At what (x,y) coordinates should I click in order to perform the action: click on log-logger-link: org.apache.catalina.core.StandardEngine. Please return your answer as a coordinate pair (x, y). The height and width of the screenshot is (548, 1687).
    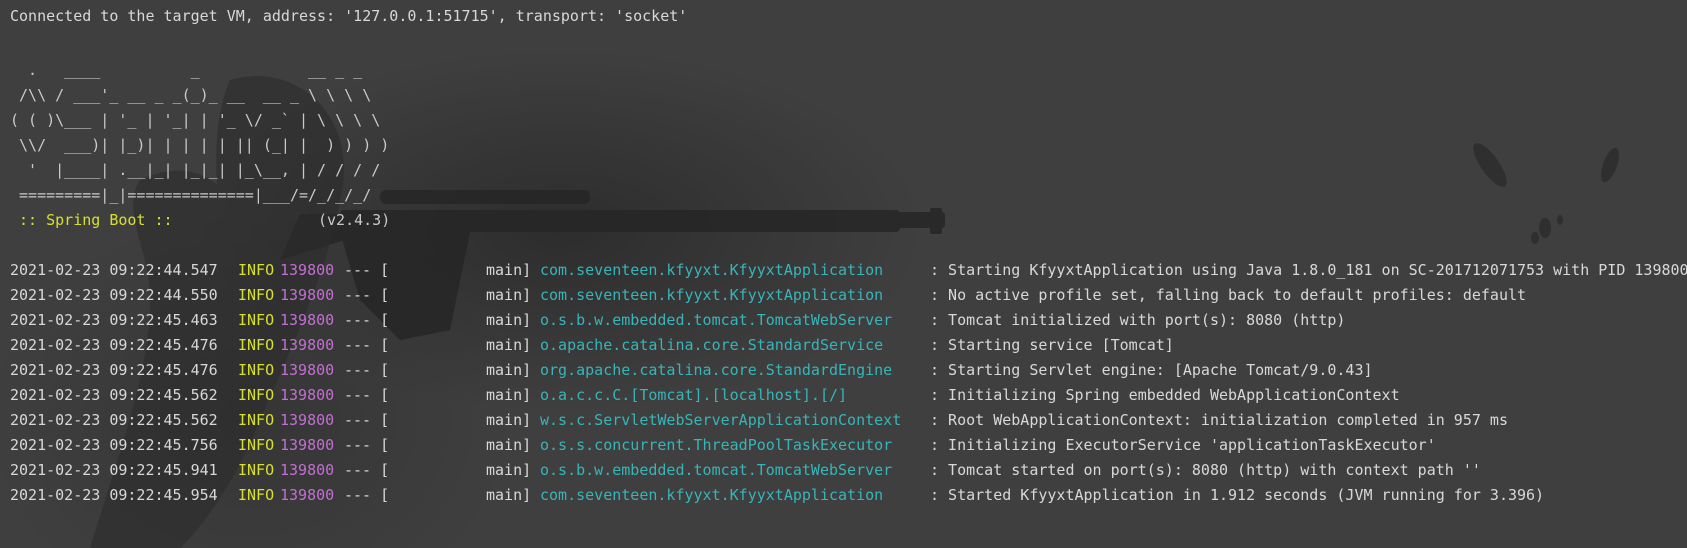
    Looking at the image, I should click on (716, 370).